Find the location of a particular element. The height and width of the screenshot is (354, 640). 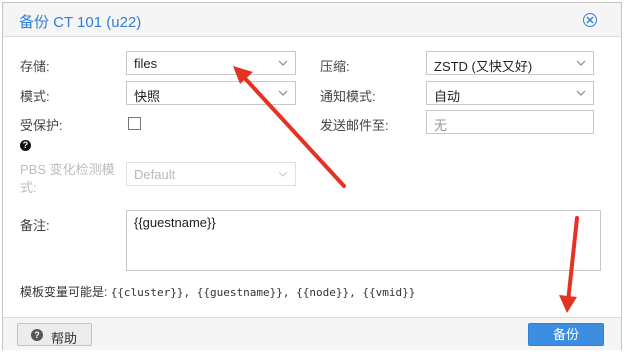

mode-value: 快照 is located at coordinates (147, 96).